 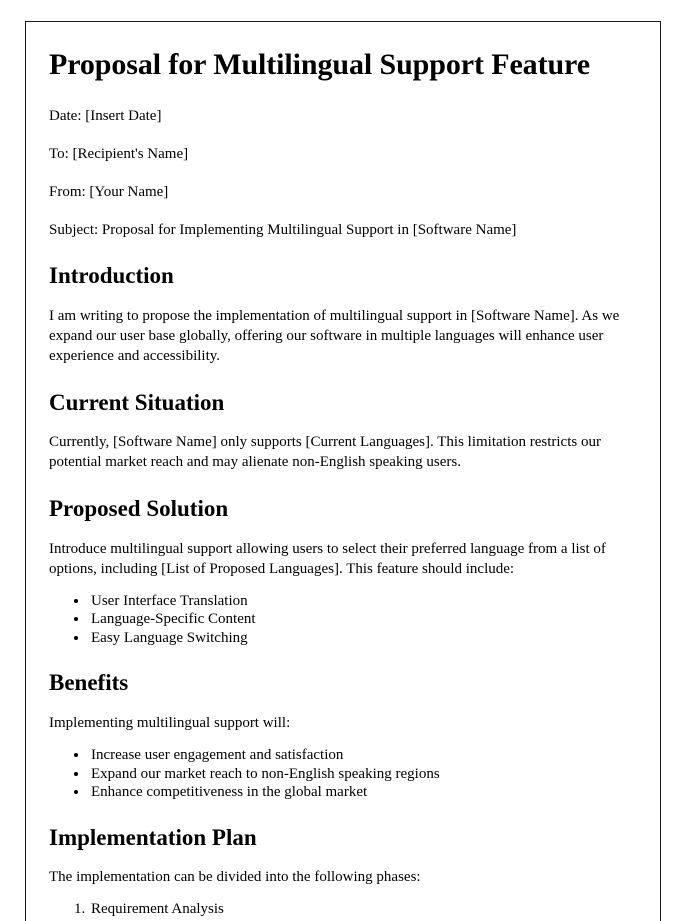 I want to click on list-item: Language-Specific Content, so click(x=359, y=619).